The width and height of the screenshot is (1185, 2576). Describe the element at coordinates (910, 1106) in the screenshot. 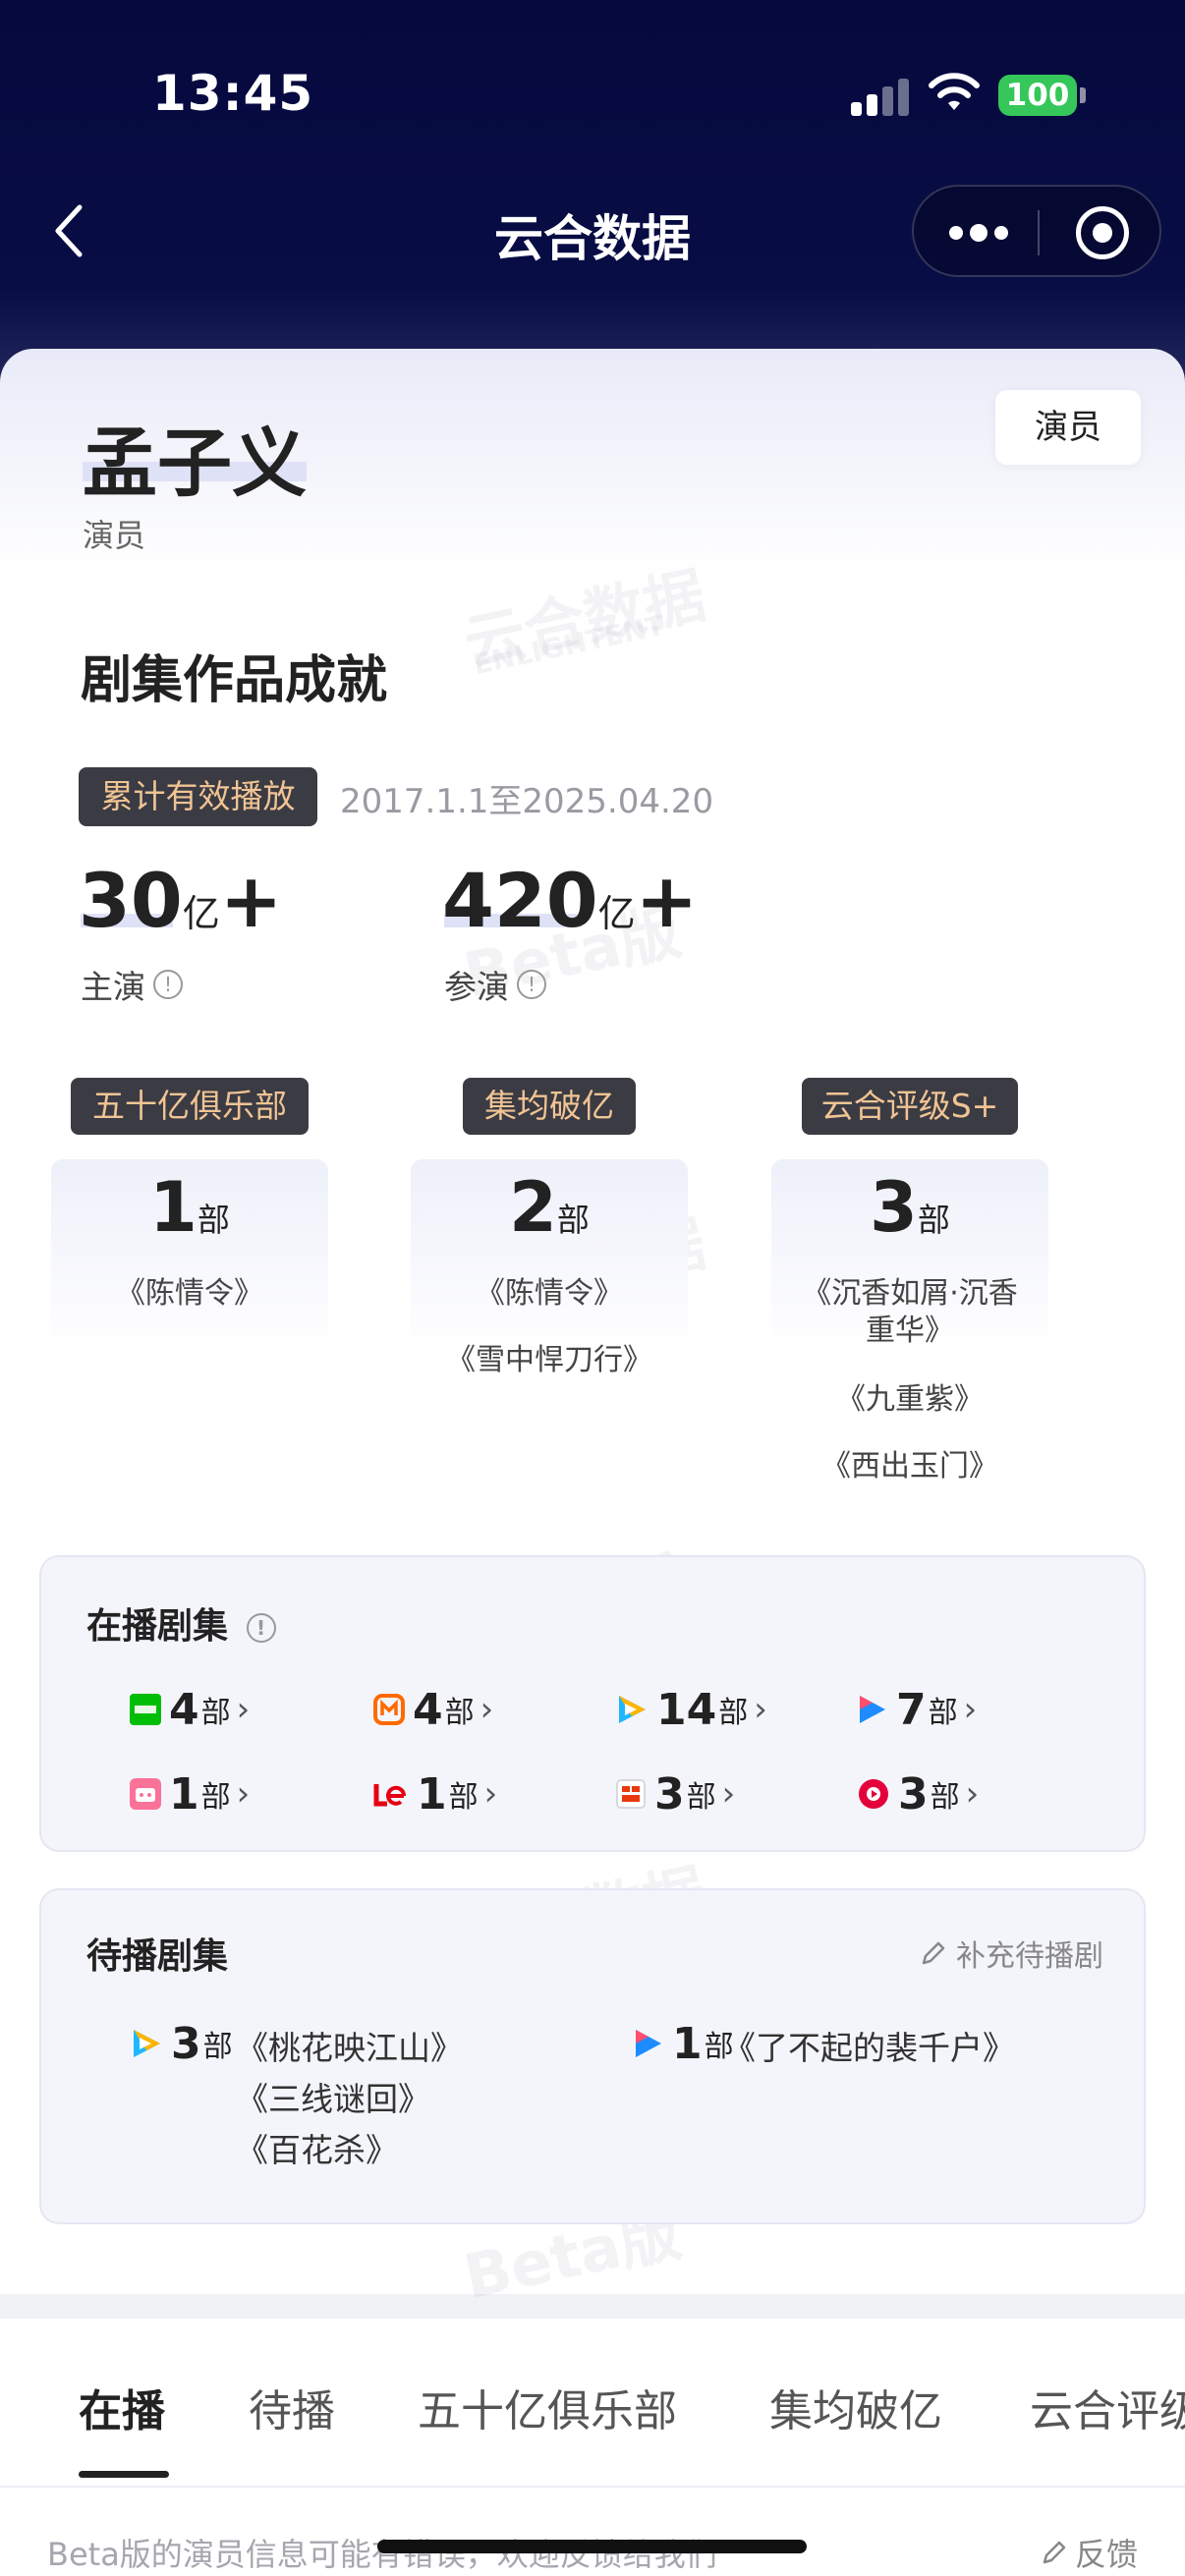

I see `club-badge: 云合评级S+` at that location.